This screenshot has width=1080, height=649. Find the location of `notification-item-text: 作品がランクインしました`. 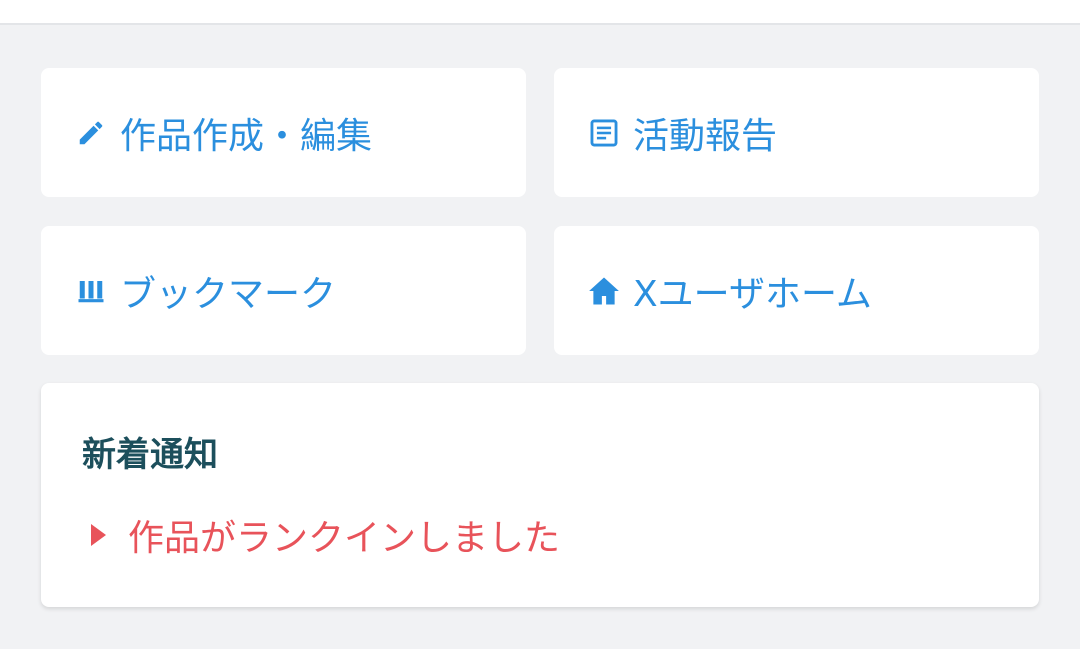

notification-item-text: 作品がランクインしました is located at coordinates (344, 538).